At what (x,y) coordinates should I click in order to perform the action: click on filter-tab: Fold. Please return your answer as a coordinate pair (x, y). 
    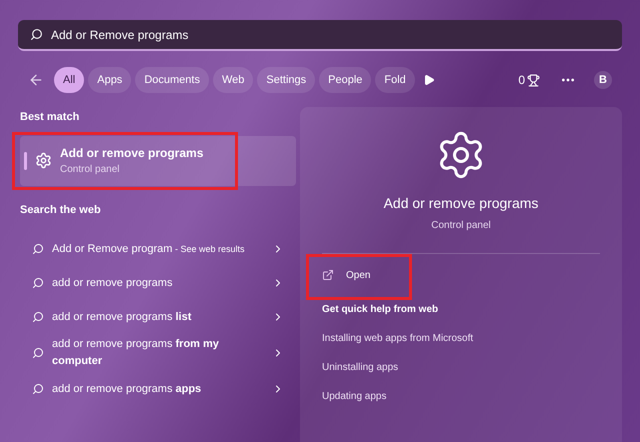
    Looking at the image, I should click on (395, 80).